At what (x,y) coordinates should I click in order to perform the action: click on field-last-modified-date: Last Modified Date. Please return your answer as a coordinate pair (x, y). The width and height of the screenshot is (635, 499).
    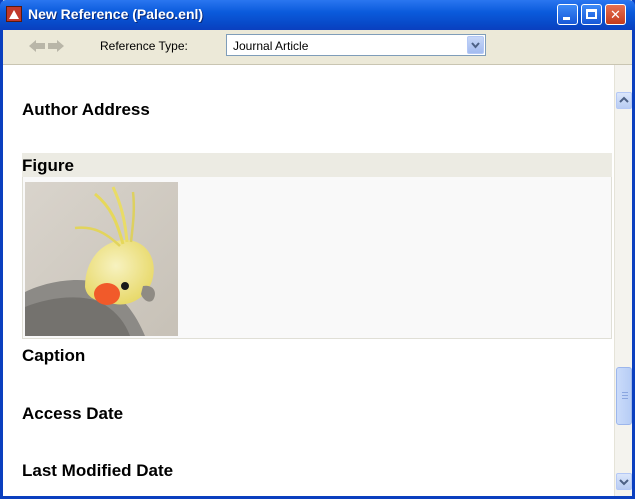
    Looking at the image, I should click on (97, 471).